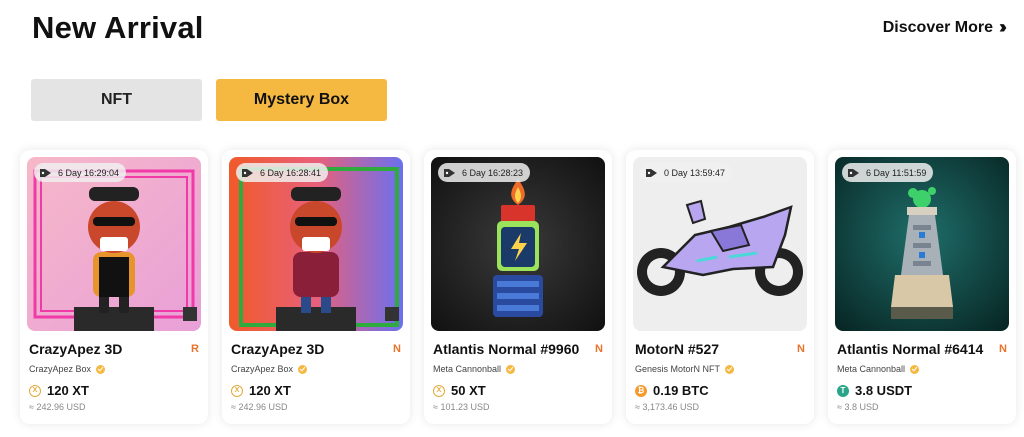  What do you see at coordinates (518, 244) in the screenshot?
I see `nft-thumbnail: 6 Day 16:28:23` at bounding box center [518, 244].